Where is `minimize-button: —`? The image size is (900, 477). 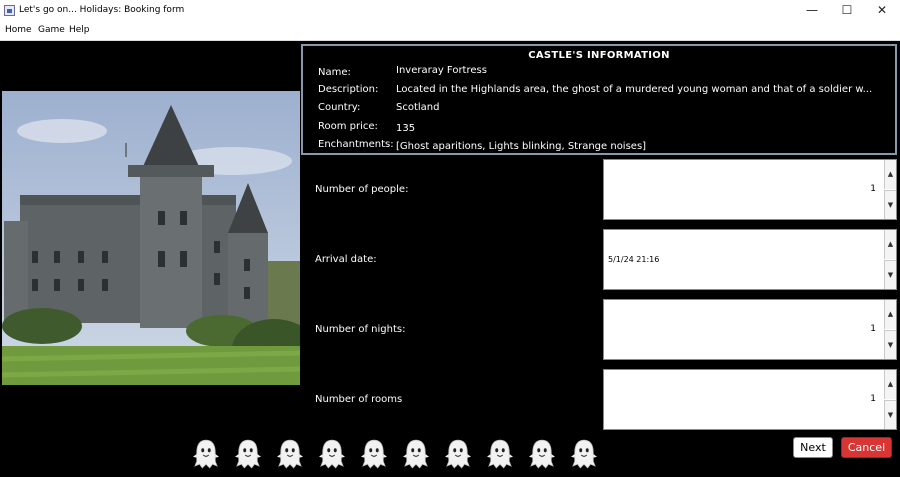
minimize-button: — is located at coordinates (812, 11).